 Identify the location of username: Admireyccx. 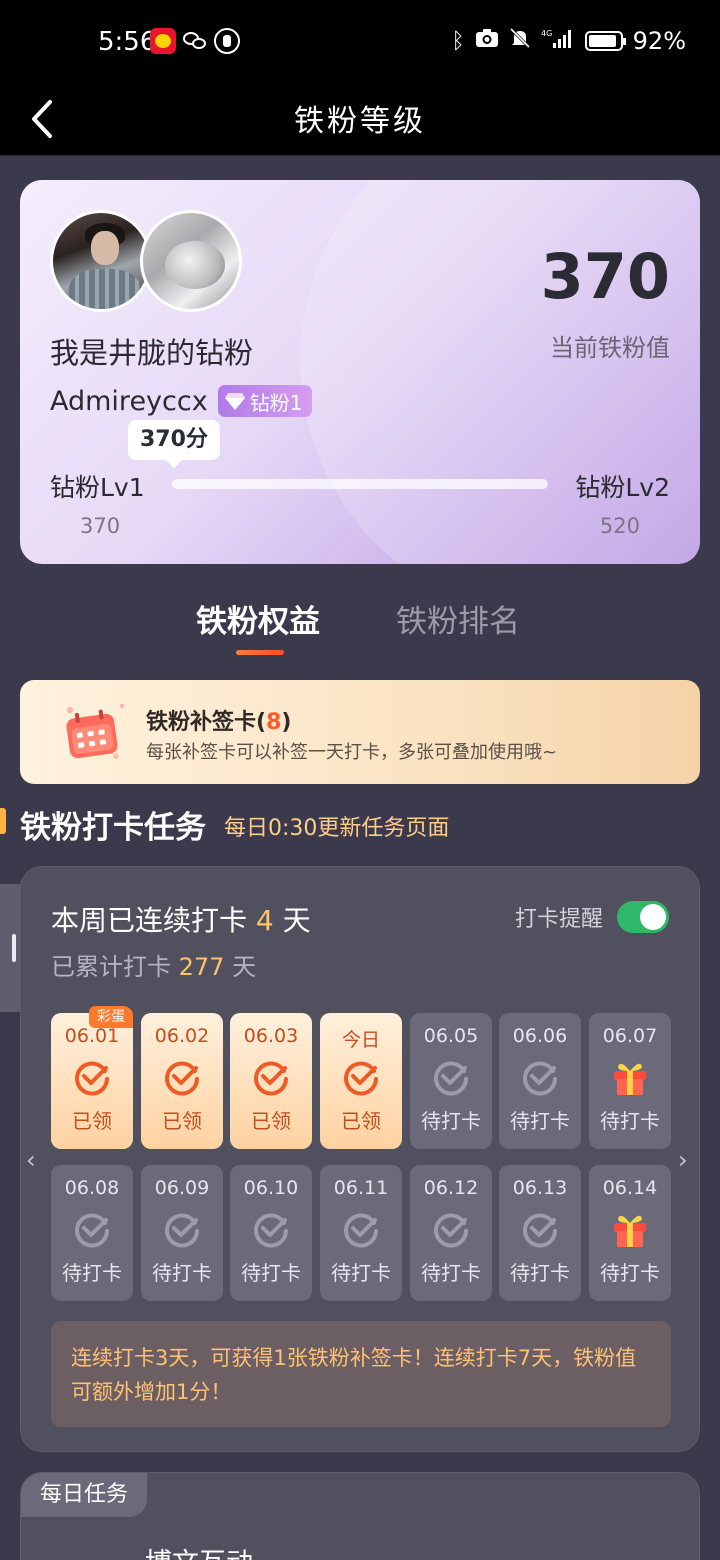
(129, 401).